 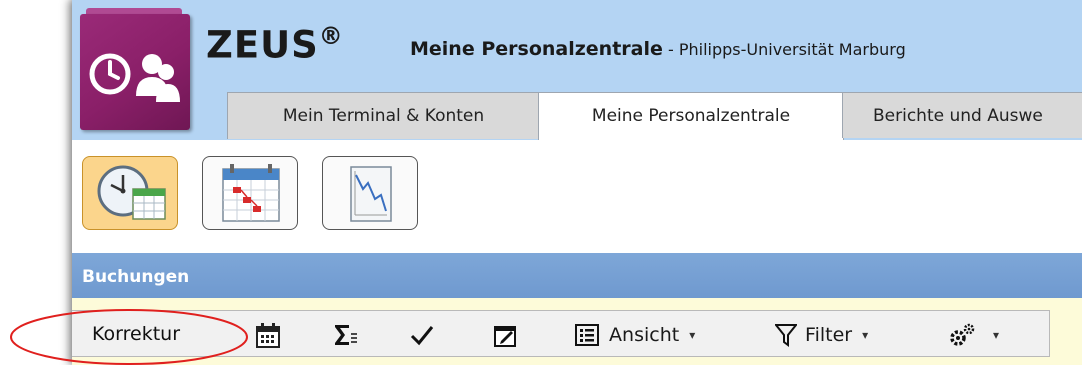 I want to click on section-title: Buchungen, so click(x=136, y=277).